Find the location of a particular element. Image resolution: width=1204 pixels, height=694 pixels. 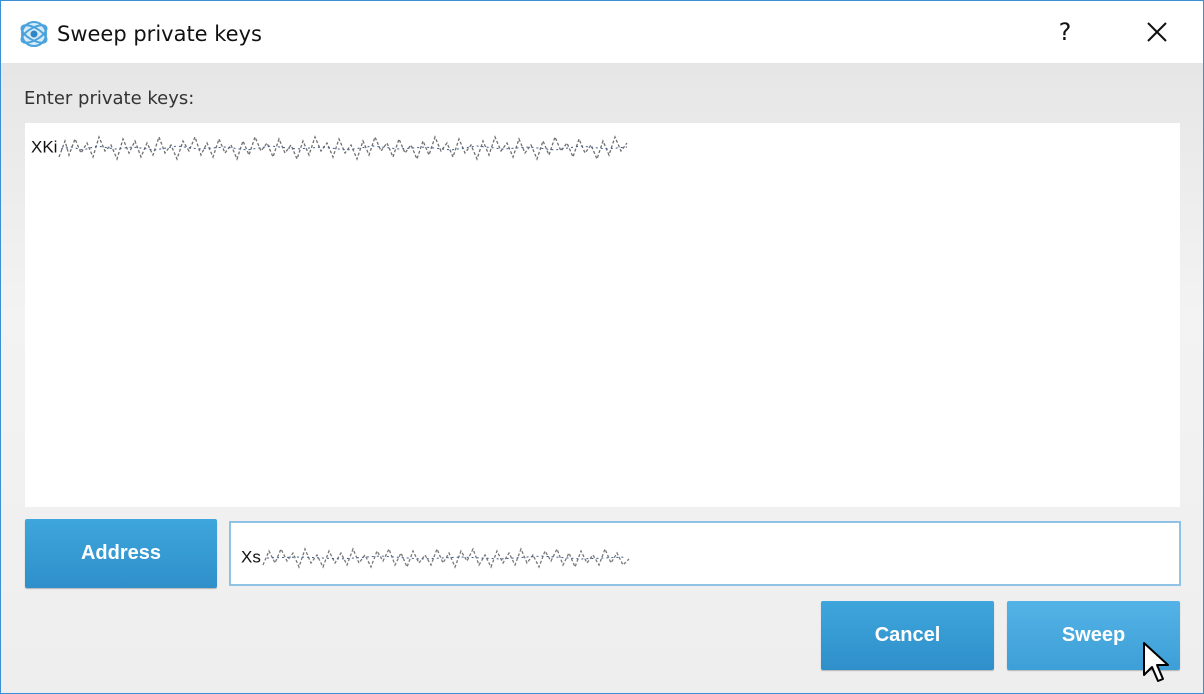

close-icon is located at coordinates (1157, 32).